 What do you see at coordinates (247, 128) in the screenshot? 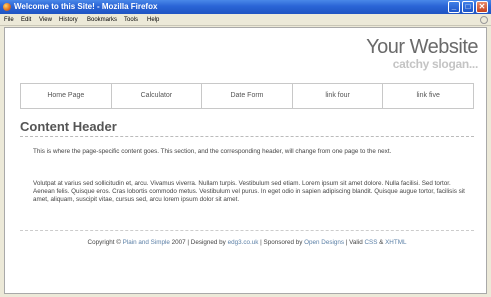
I see `content-header: Content Header` at bounding box center [247, 128].